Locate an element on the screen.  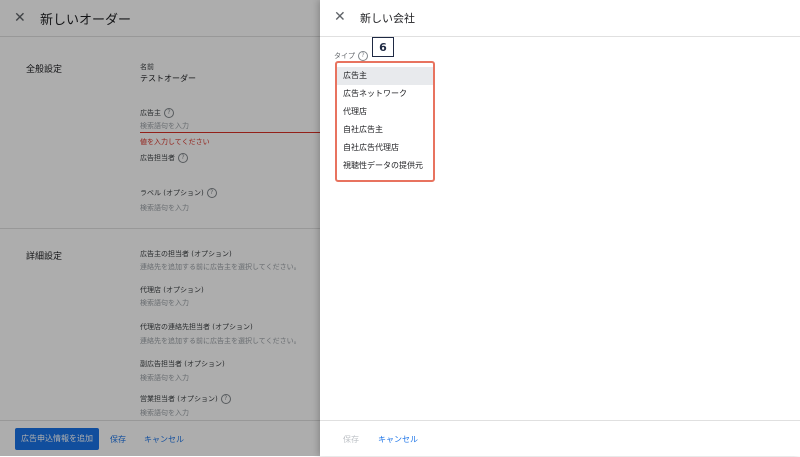
panel-title: 新しい会社 is located at coordinates (387, 18).